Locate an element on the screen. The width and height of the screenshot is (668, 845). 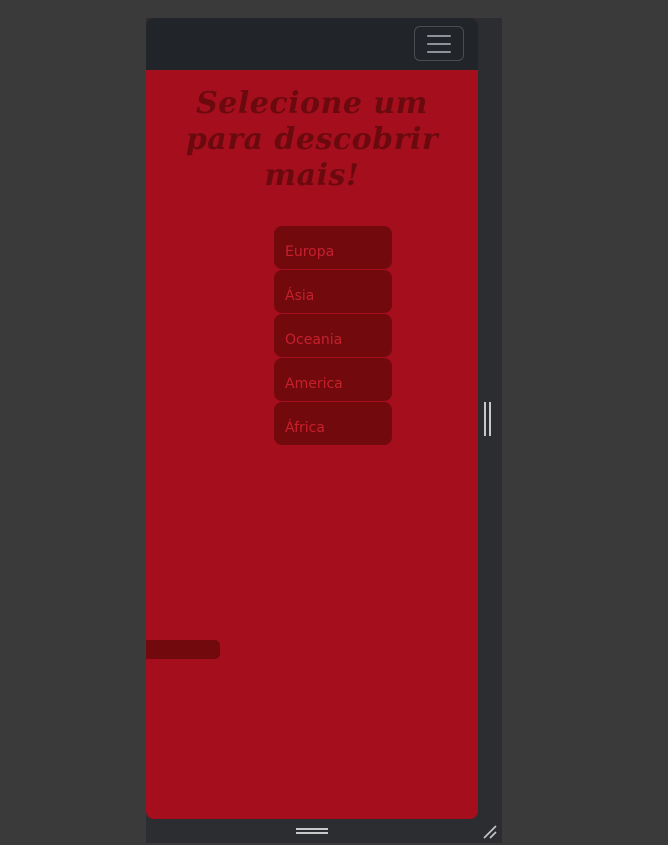
vertical-resize-handle-icon is located at coordinates (488, 419).